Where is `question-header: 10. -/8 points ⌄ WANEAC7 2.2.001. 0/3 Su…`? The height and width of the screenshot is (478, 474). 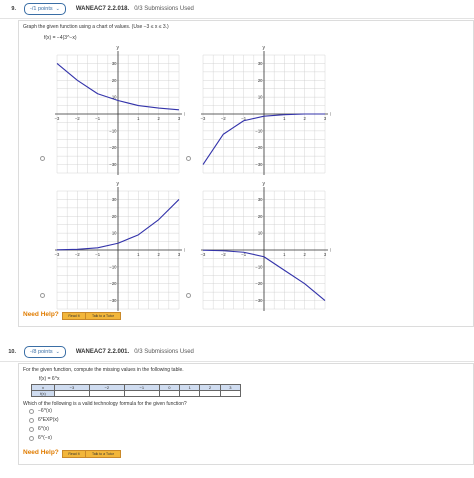 question-header: 10. -/8 points ⌄ WANEAC7 2.2.001. 0/3 Su… is located at coordinates (237, 352).